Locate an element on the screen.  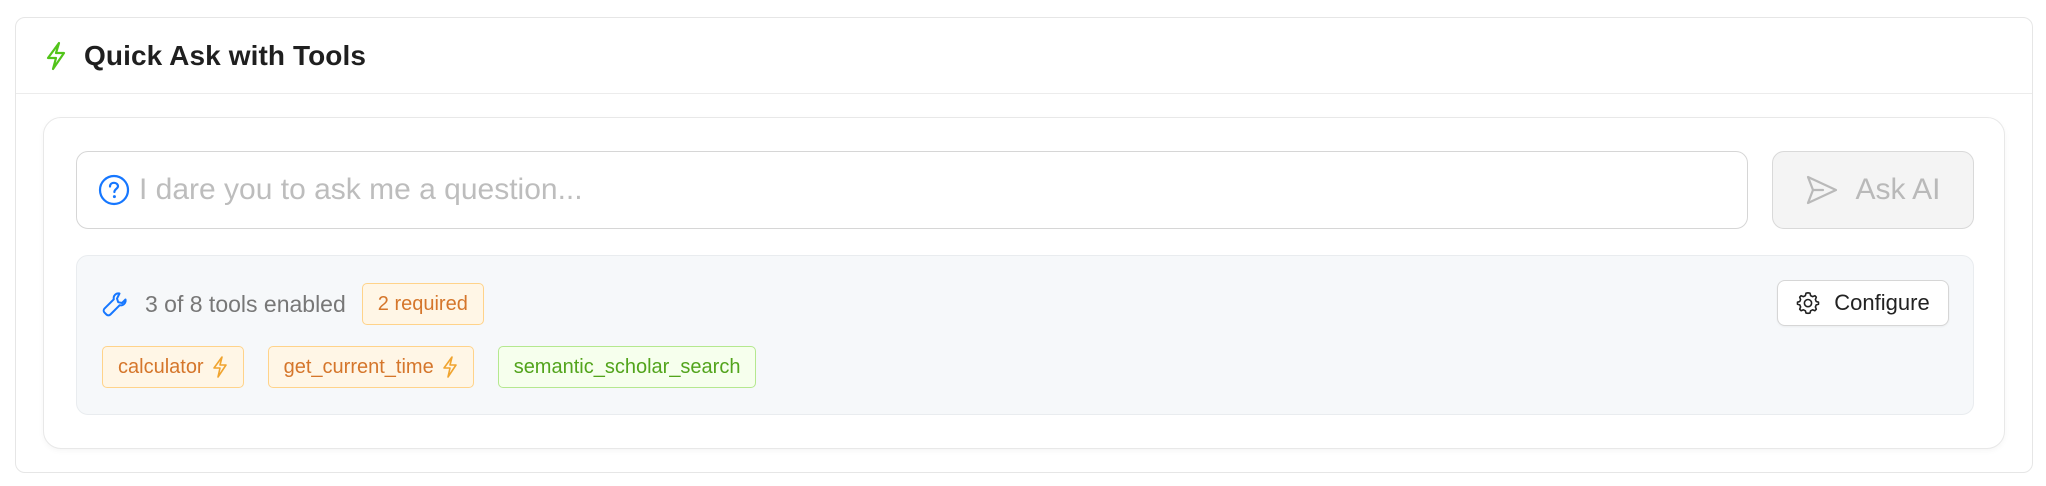
tool-tag-get-current-time: get_current_time is located at coordinates (370, 367).